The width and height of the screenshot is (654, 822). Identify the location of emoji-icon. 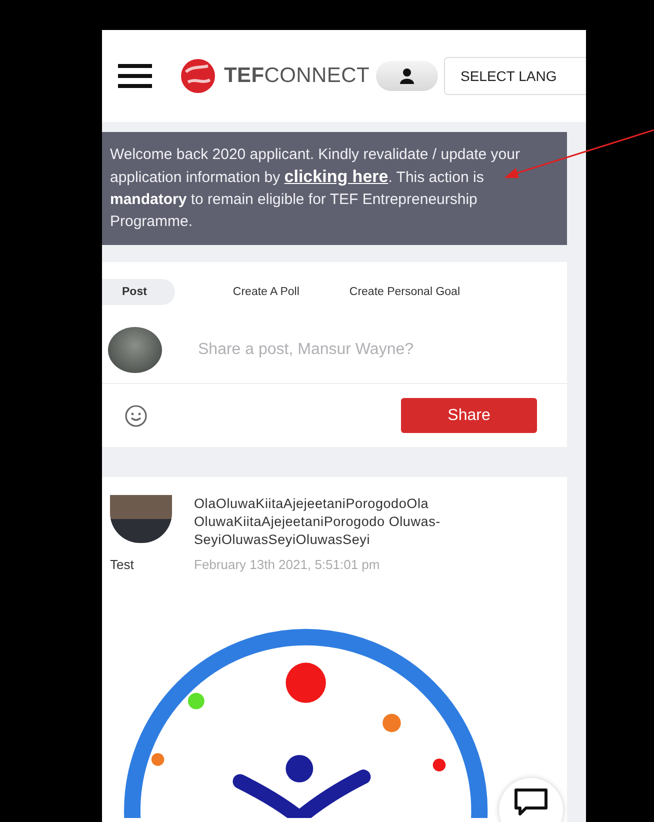
(136, 416).